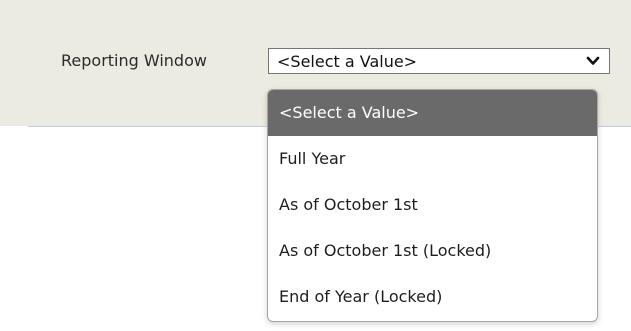  What do you see at coordinates (432, 113) in the screenshot?
I see `option-select-a-value: <Select a Value>` at bounding box center [432, 113].